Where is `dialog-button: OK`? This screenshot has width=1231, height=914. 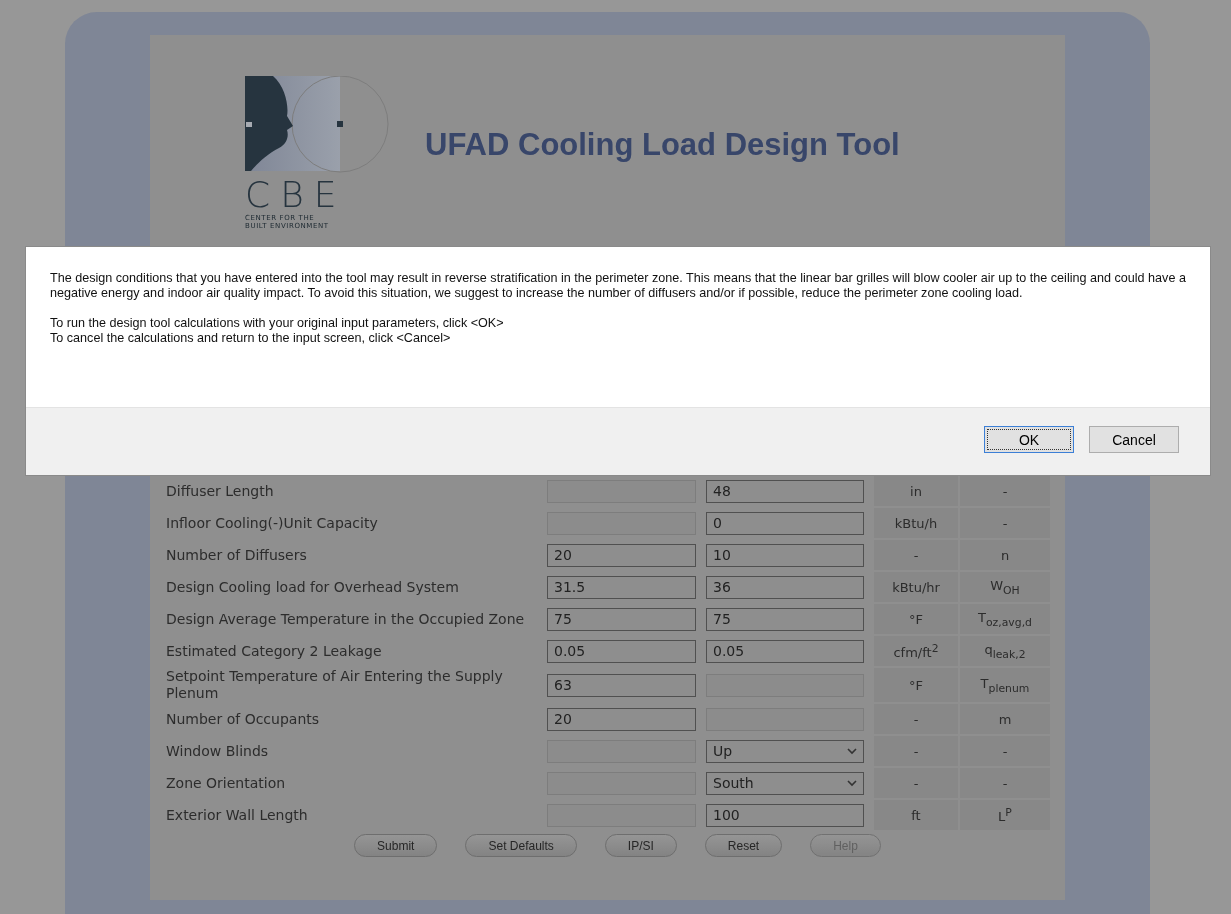 dialog-button: OK is located at coordinates (1029, 439).